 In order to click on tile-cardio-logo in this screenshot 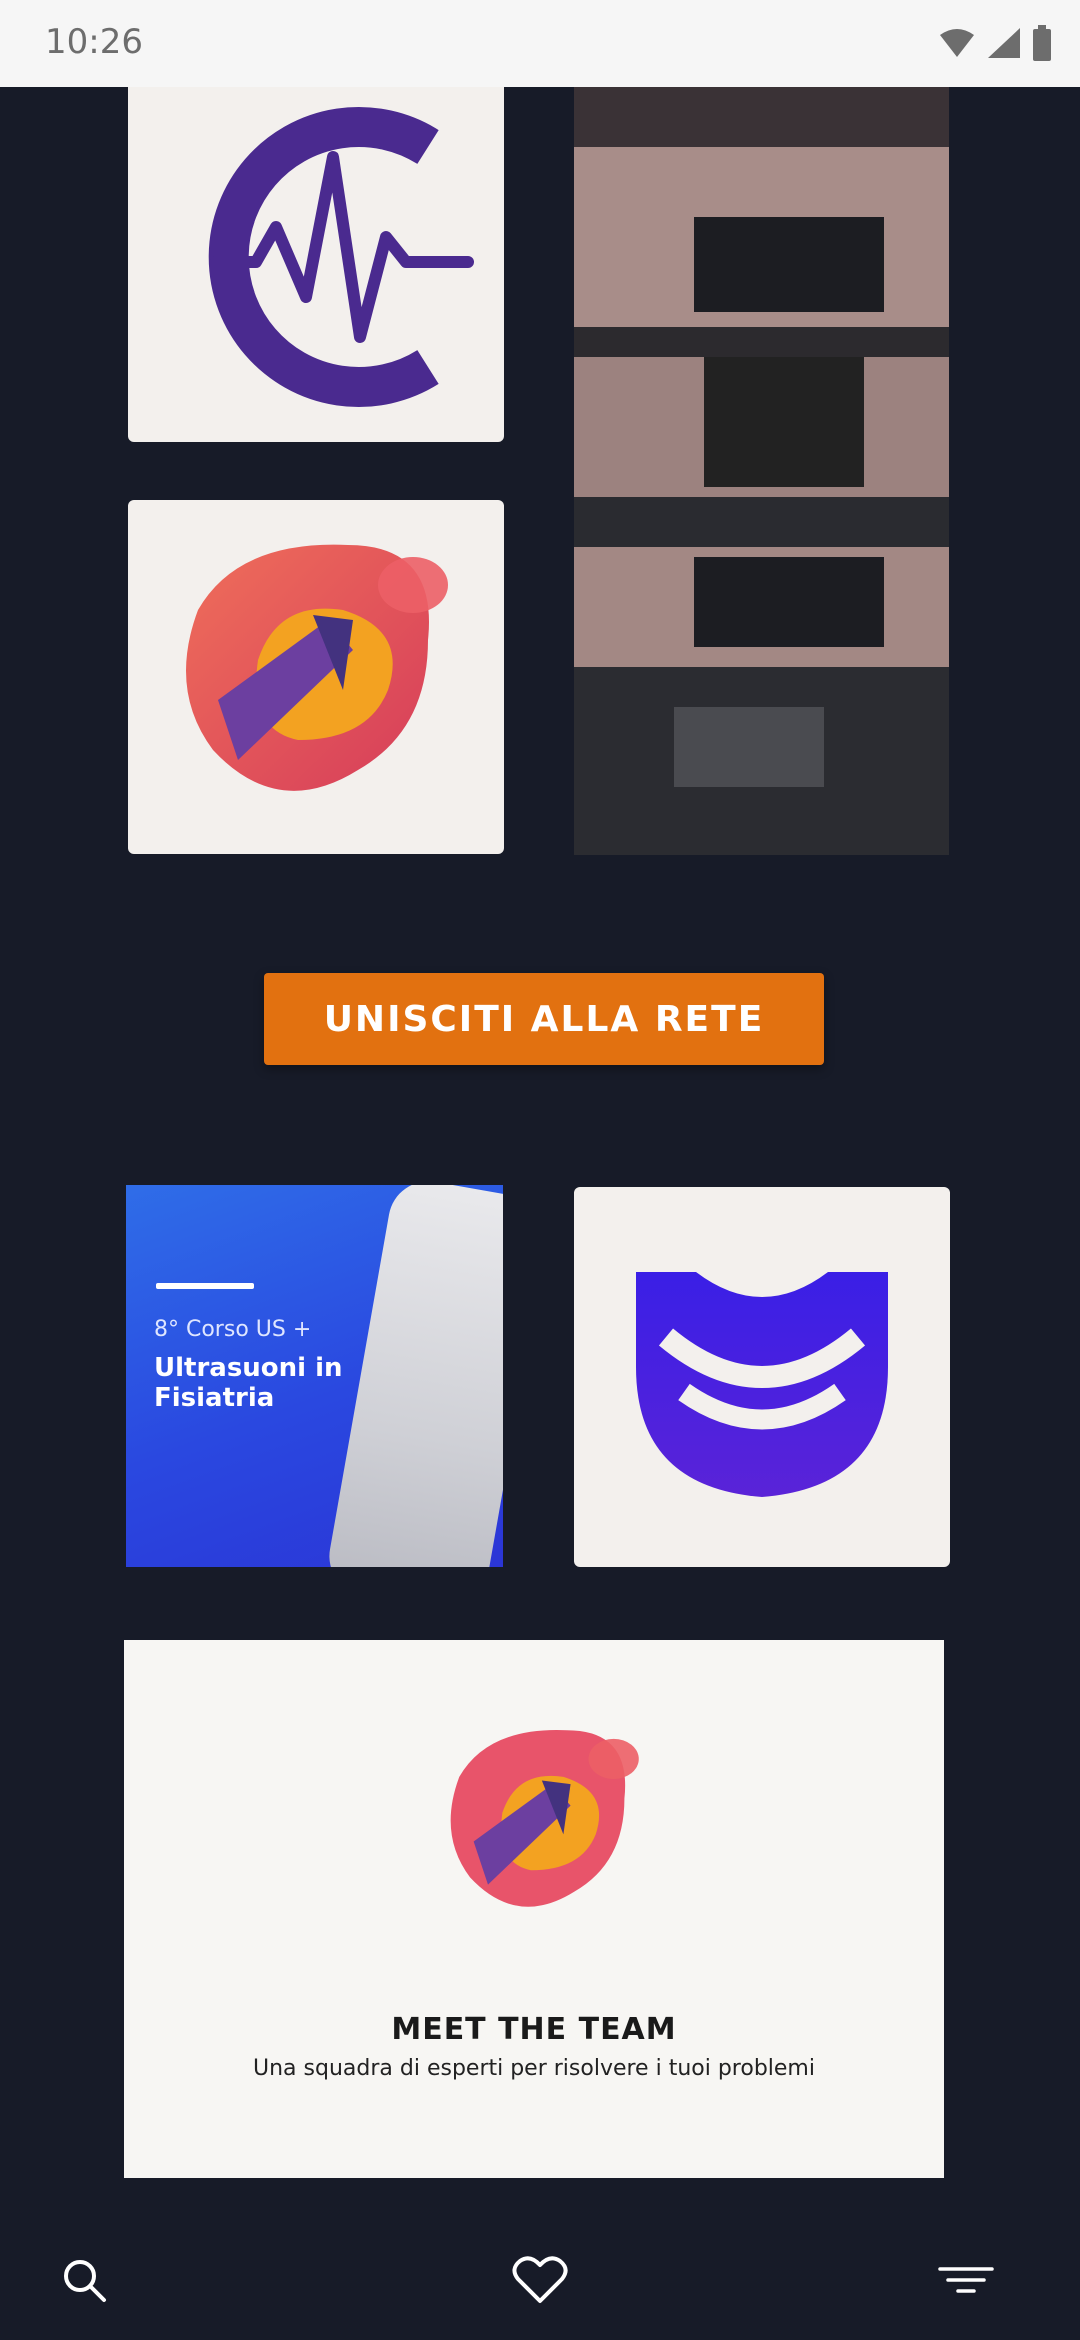, I will do `click(316, 264)`.